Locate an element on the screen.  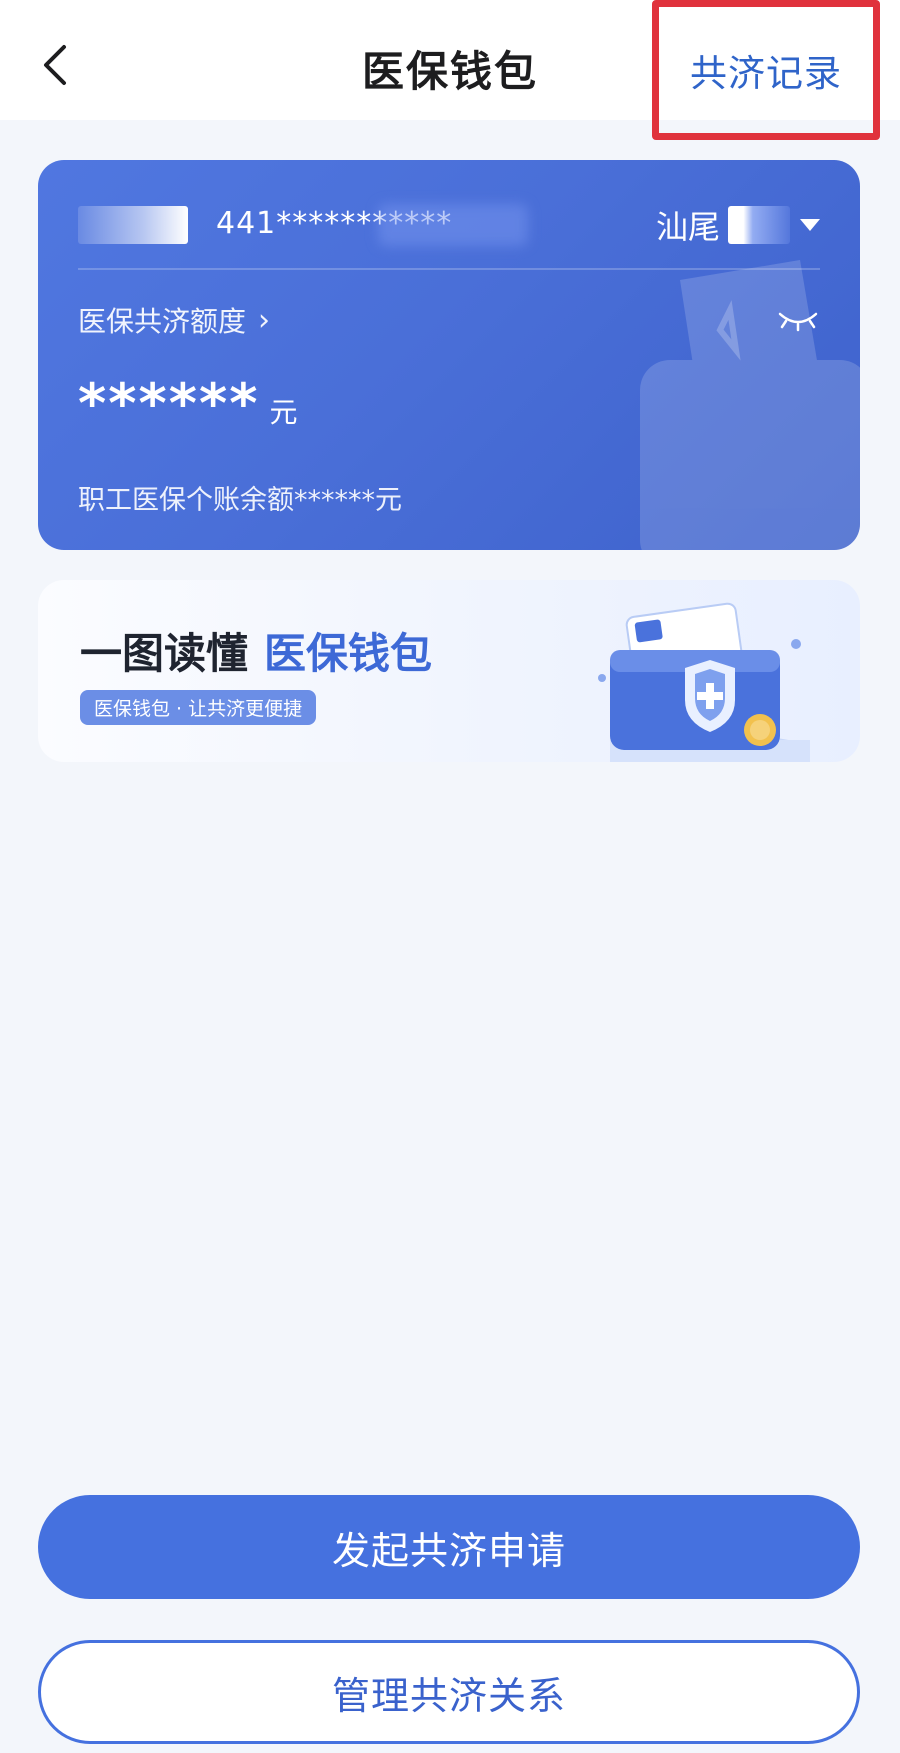
wallet-illustration is located at coordinates (704, 682).